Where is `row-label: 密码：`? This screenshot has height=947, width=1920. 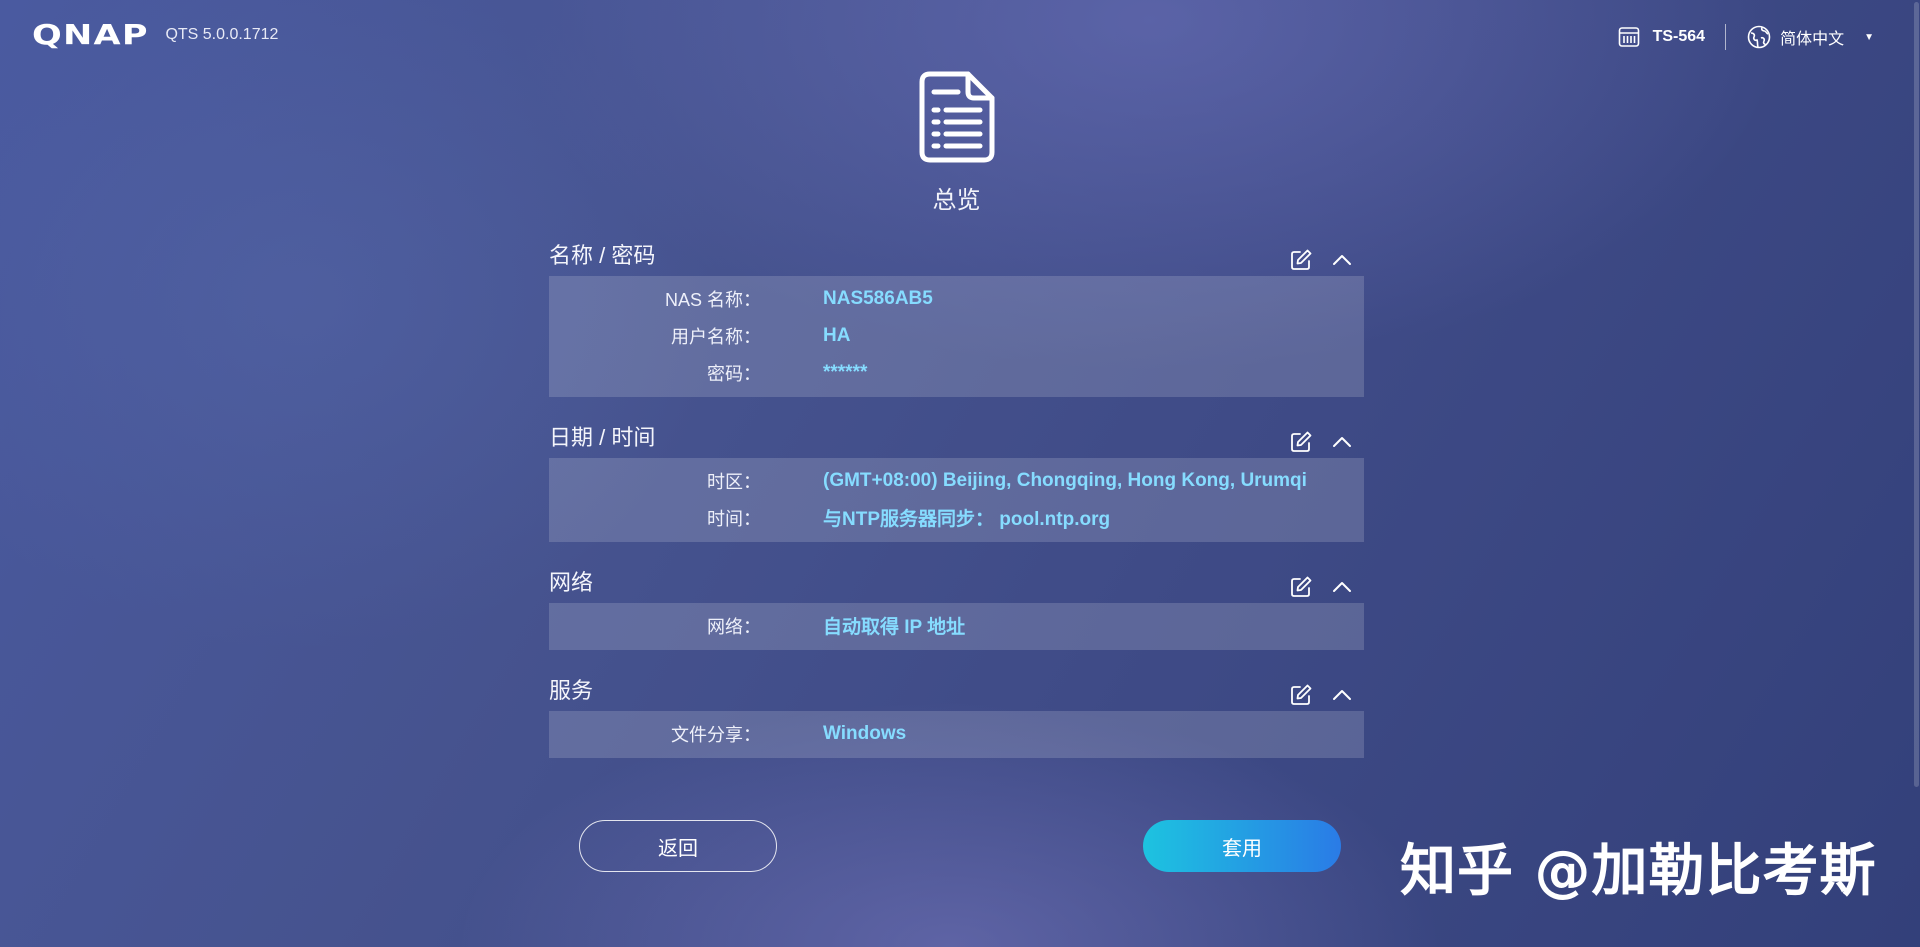 row-label: 密码： is located at coordinates (734, 373).